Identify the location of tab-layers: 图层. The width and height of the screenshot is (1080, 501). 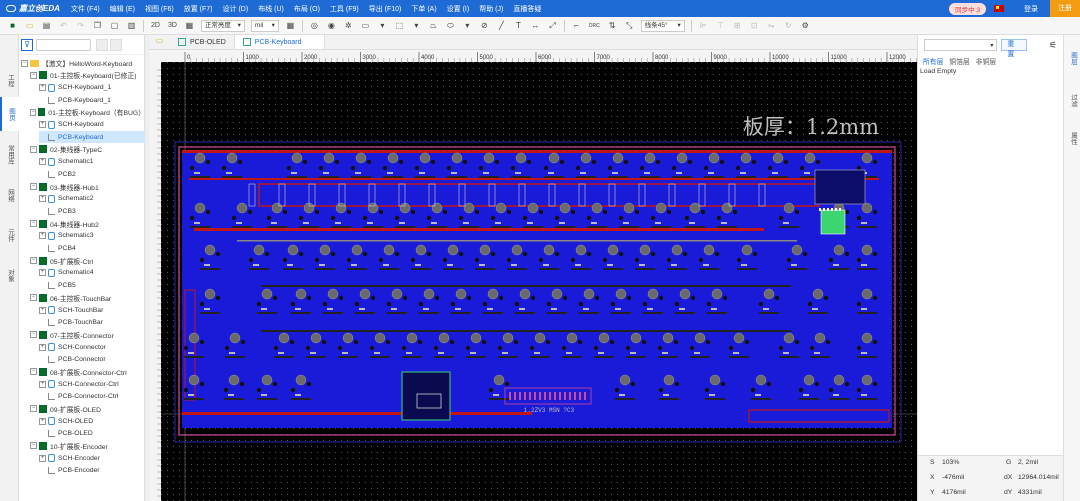
(1072, 58).